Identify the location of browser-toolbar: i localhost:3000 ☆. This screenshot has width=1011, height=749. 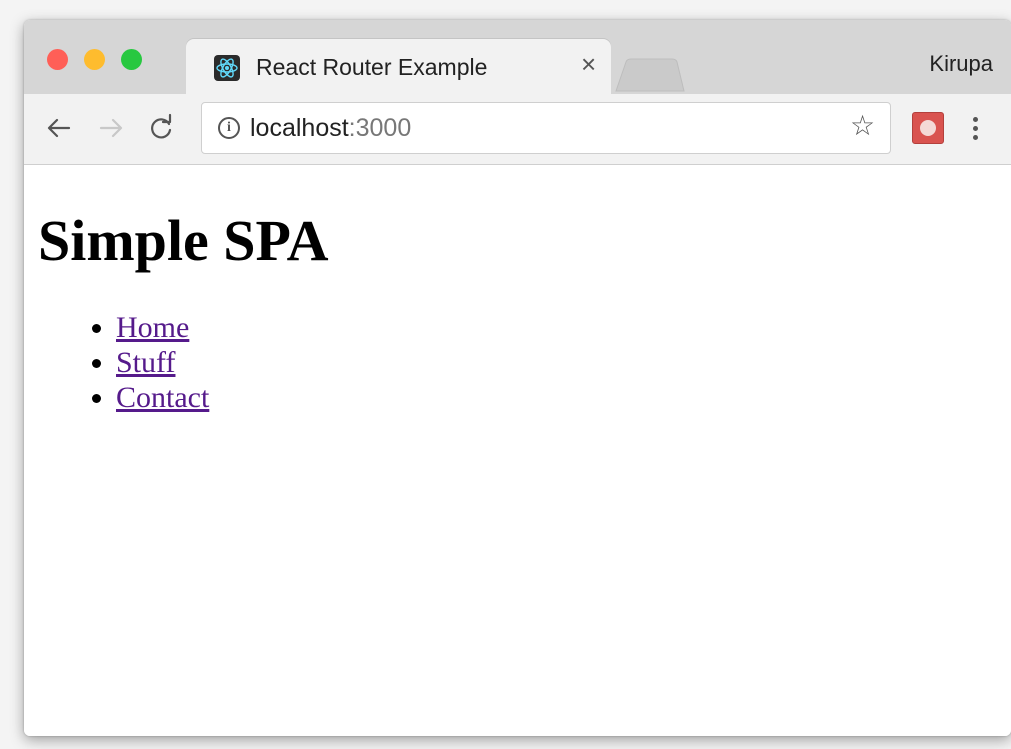
(517, 129).